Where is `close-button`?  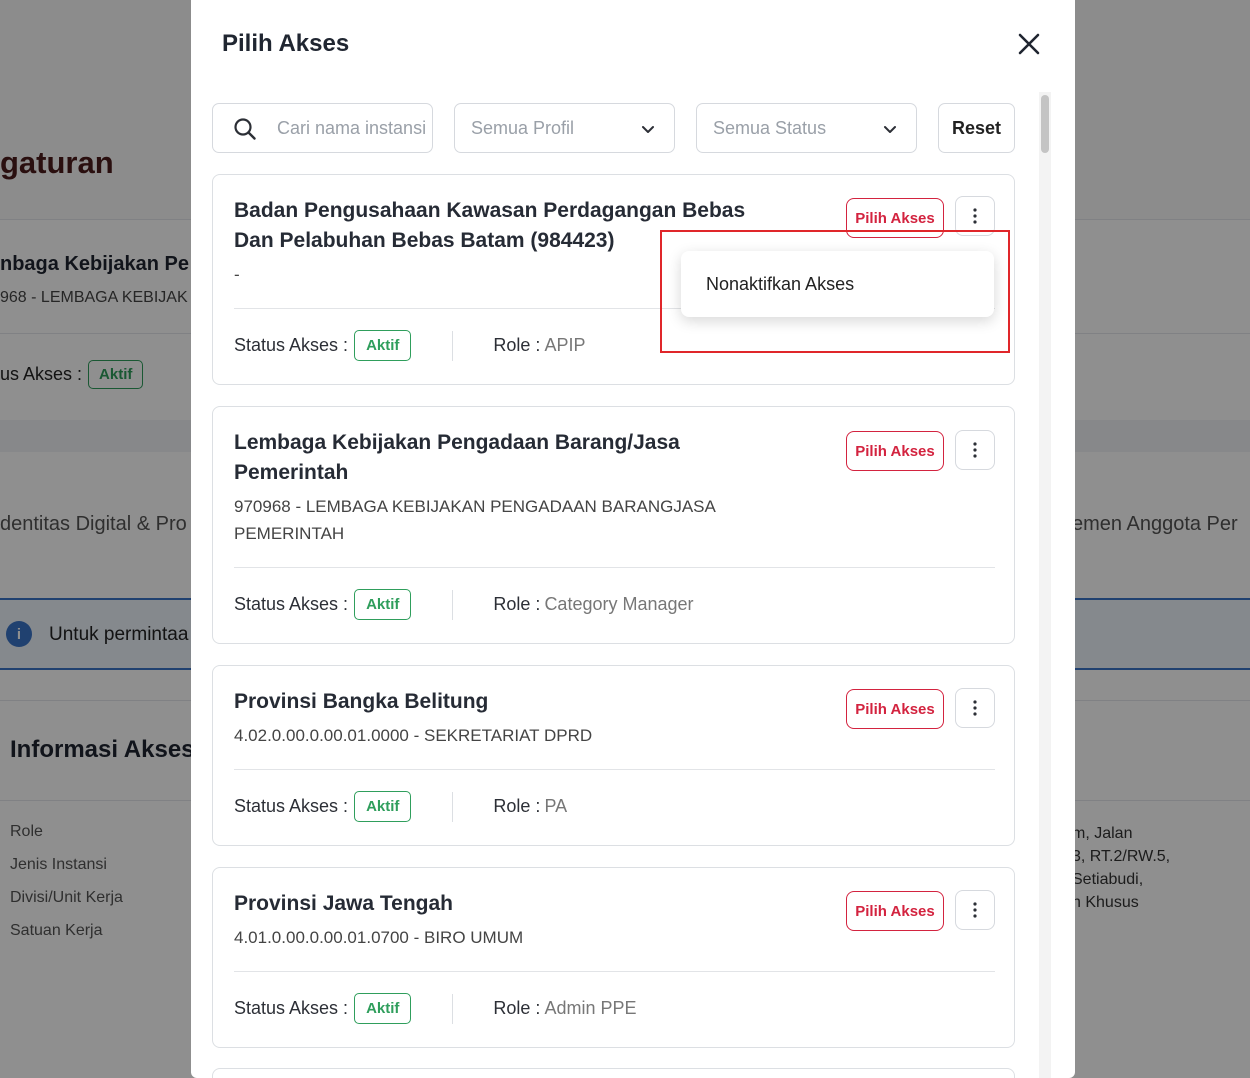
close-button is located at coordinates (1029, 44).